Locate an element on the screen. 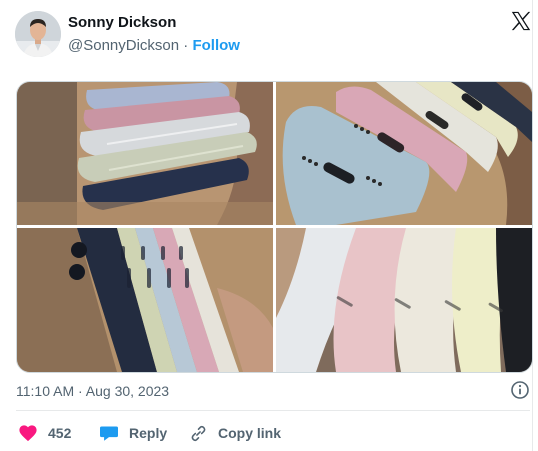 This screenshot has height=451, width=538. avatar is located at coordinates (38, 34).